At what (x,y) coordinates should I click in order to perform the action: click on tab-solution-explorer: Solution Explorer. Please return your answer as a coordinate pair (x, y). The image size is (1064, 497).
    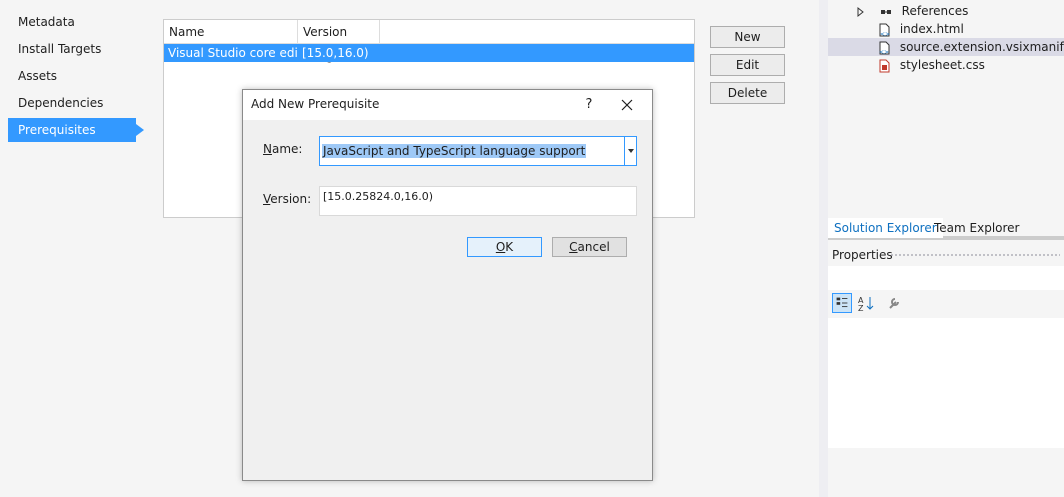
    Looking at the image, I should click on (885, 228).